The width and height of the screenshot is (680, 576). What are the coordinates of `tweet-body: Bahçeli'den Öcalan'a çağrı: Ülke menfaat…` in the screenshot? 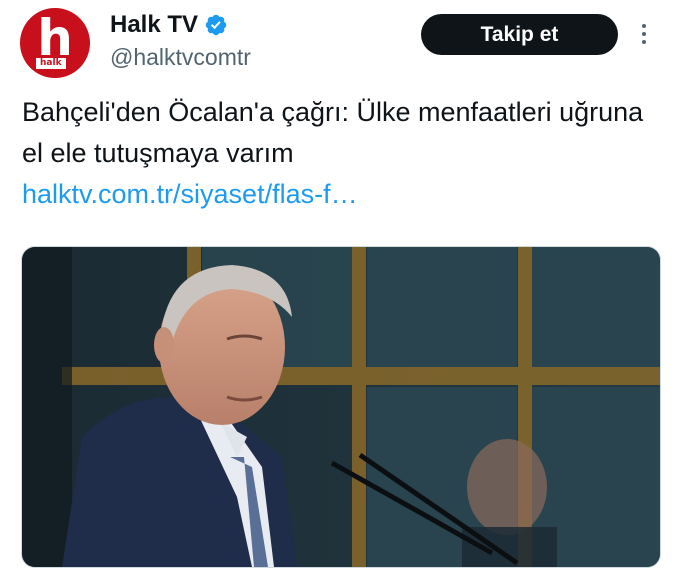 It's located at (333, 132).